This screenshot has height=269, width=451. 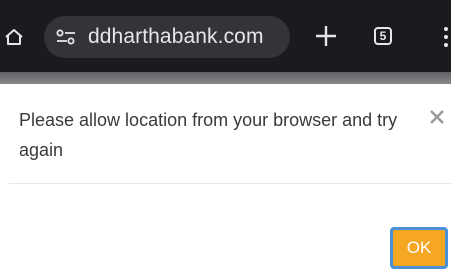 I want to click on ok-button: OK, so click(x=419, y=248).